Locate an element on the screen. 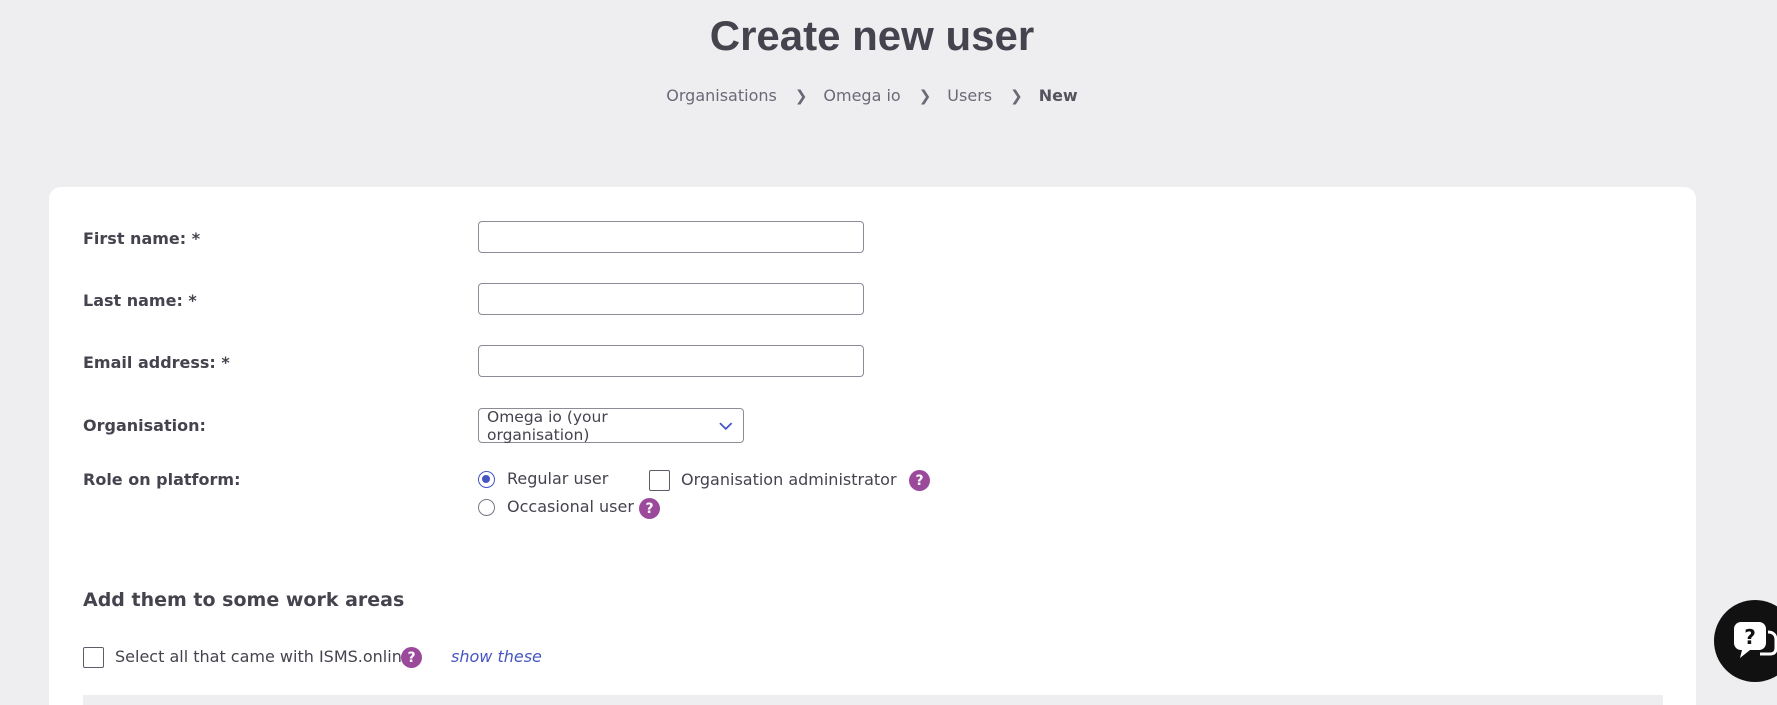 The height and width of the screenshot is (705, 1777). role-admin-checkbox is located at coordinates (659, 480).